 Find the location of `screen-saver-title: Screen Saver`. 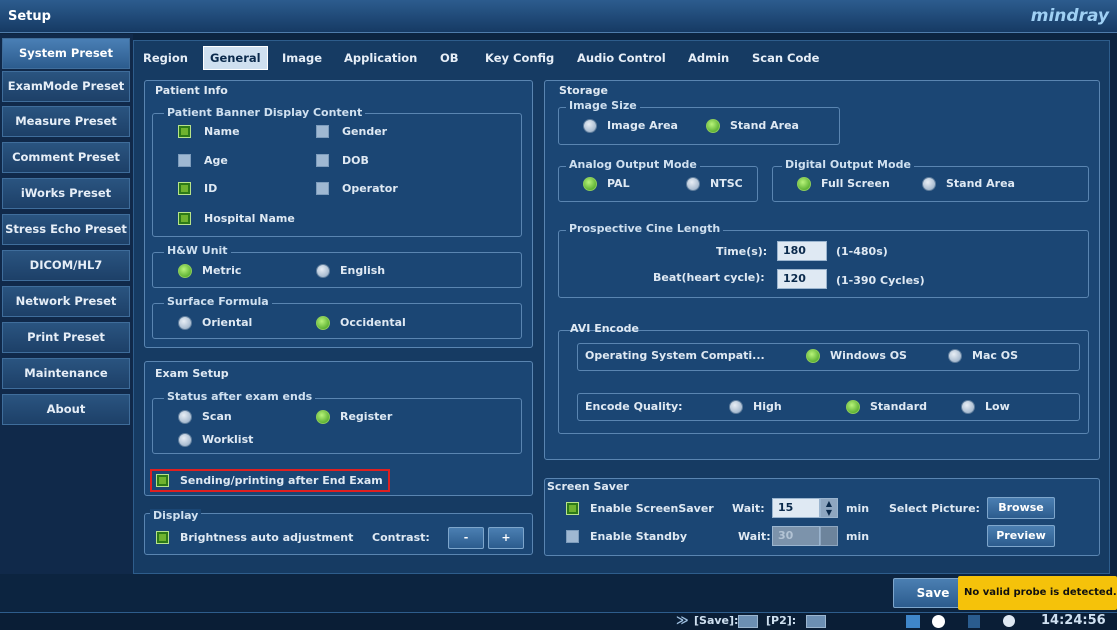

screen-saver-title: Screen Saver is located at coordinates (588, 486).